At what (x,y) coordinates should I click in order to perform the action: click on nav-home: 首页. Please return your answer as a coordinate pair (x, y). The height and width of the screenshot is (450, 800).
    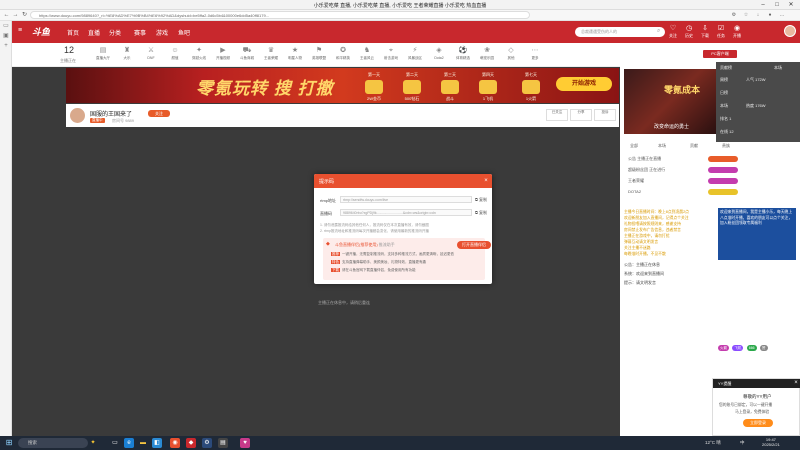
    Looking at the image, I should click on (73, 32).